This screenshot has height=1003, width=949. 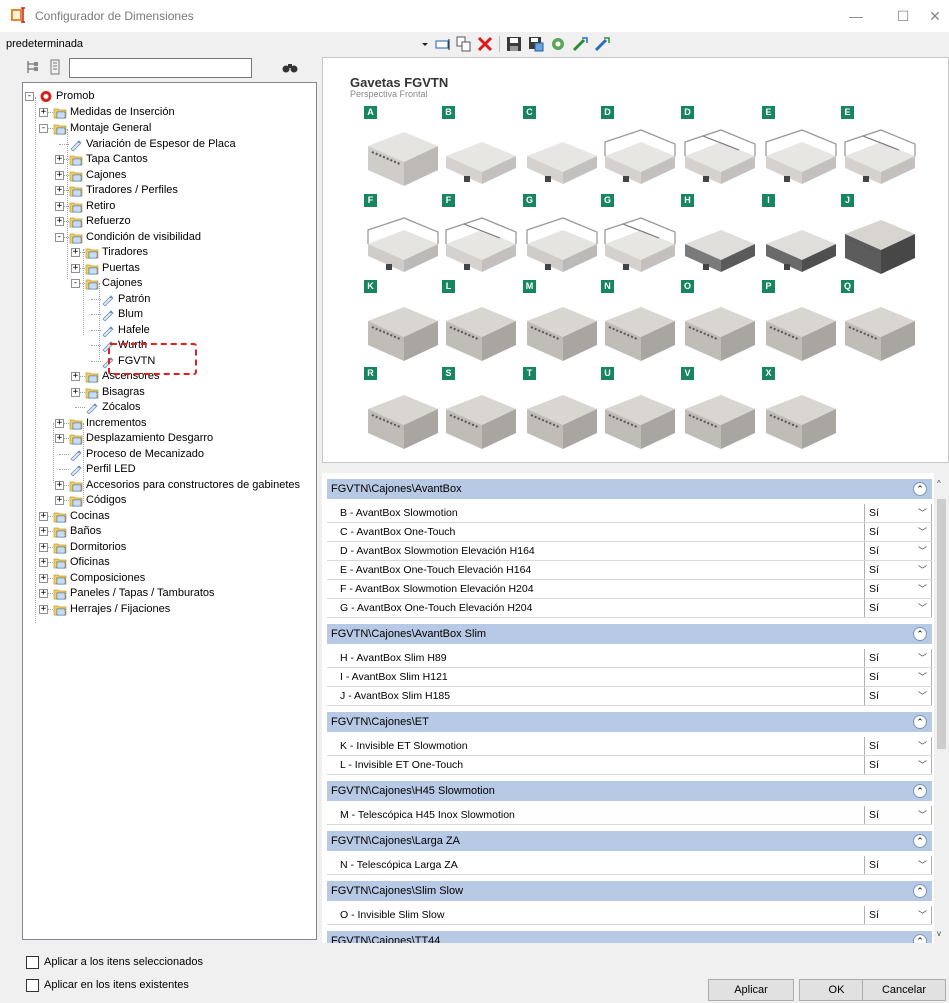 I want to click on settings-icon, so click(x=558, y=44).